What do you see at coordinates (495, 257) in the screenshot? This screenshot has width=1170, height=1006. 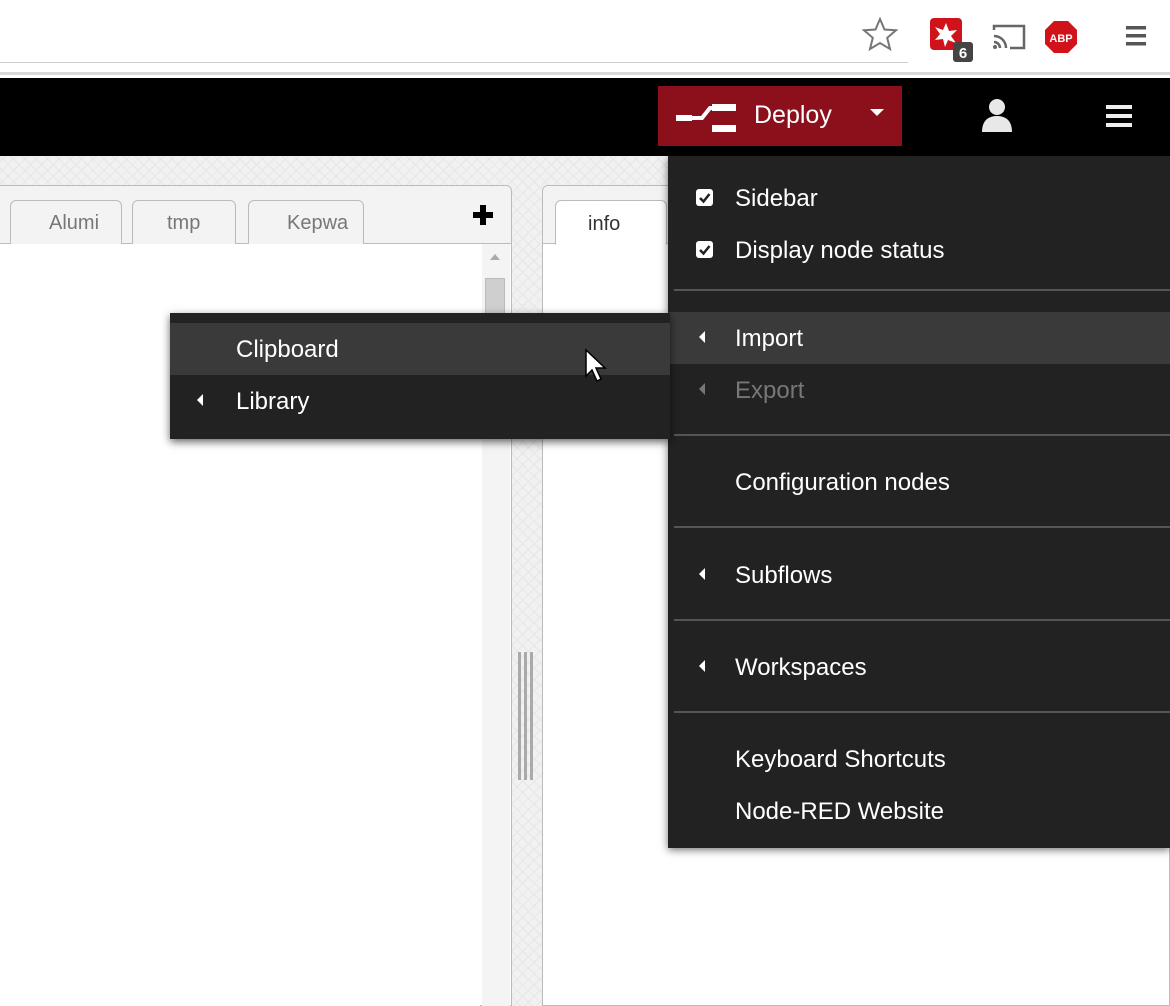 I see `scroll-up-arrow-icon` at bounding box center [495, 257].